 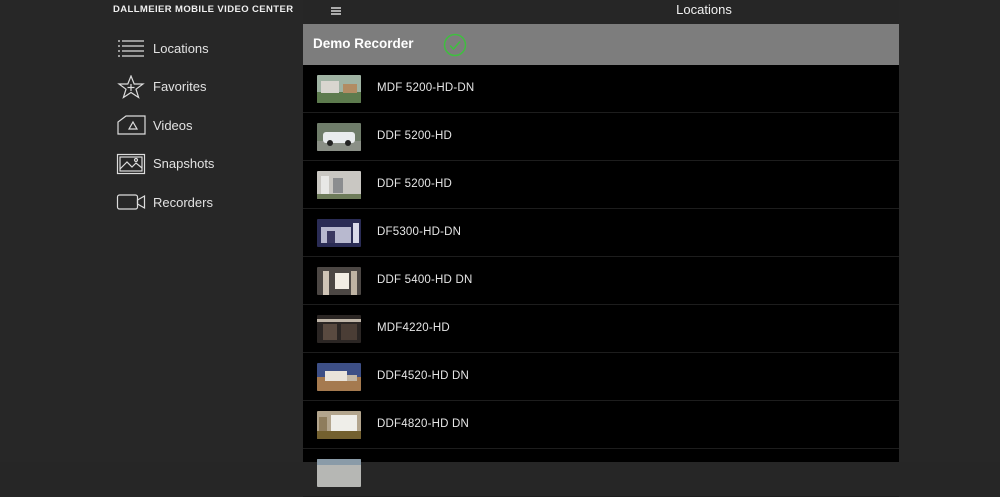 I want to click on recorder-name: Demo Recorder, so click(x=363, y=43).